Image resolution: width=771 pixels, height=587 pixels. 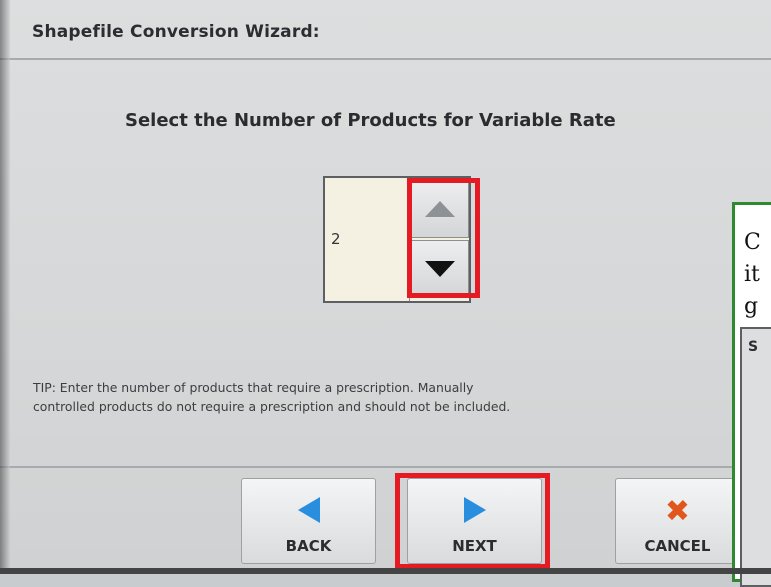 What do you see at coordinates (752, 242) in the screenshot?
I see `overlay-line-1: C` at bounding box center [752, 242].